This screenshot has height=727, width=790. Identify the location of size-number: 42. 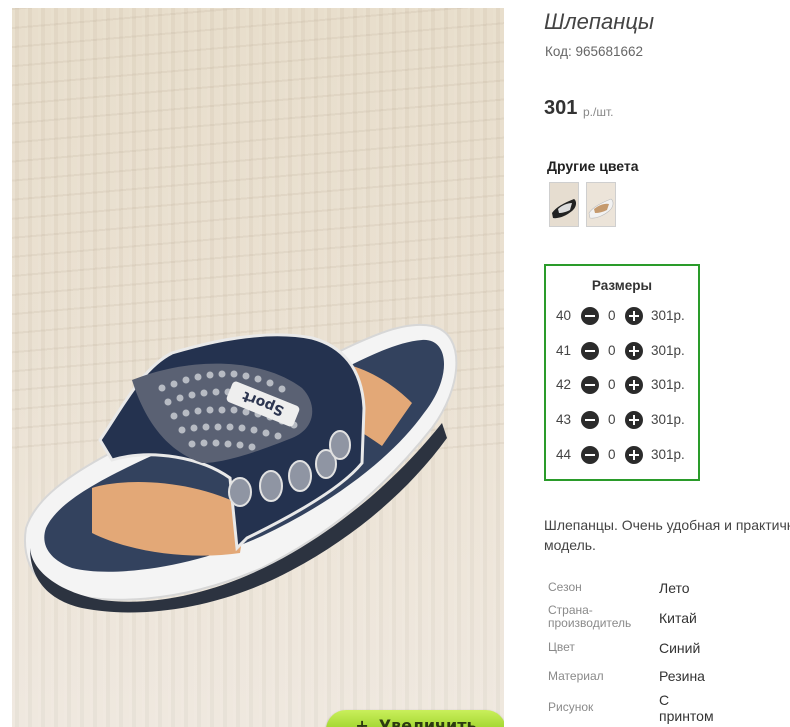
(564, 384).